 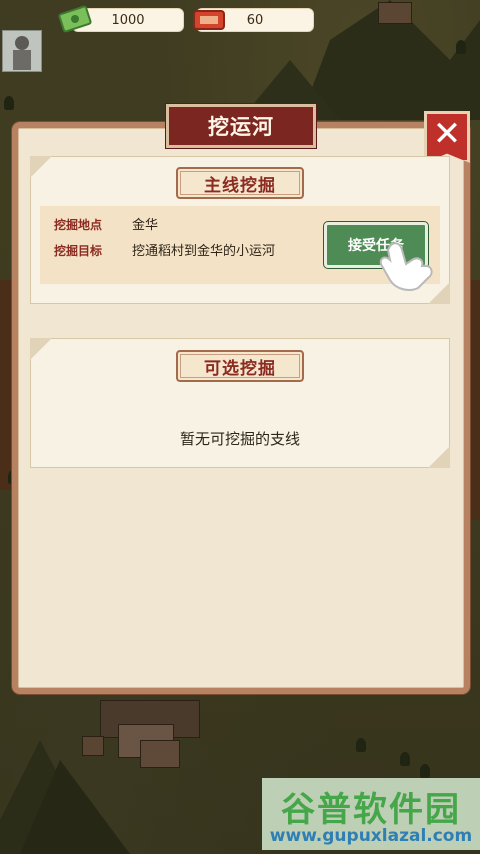 I want to click on main-dig-label-text: 主线挖掘, so click(x=240, y=185).